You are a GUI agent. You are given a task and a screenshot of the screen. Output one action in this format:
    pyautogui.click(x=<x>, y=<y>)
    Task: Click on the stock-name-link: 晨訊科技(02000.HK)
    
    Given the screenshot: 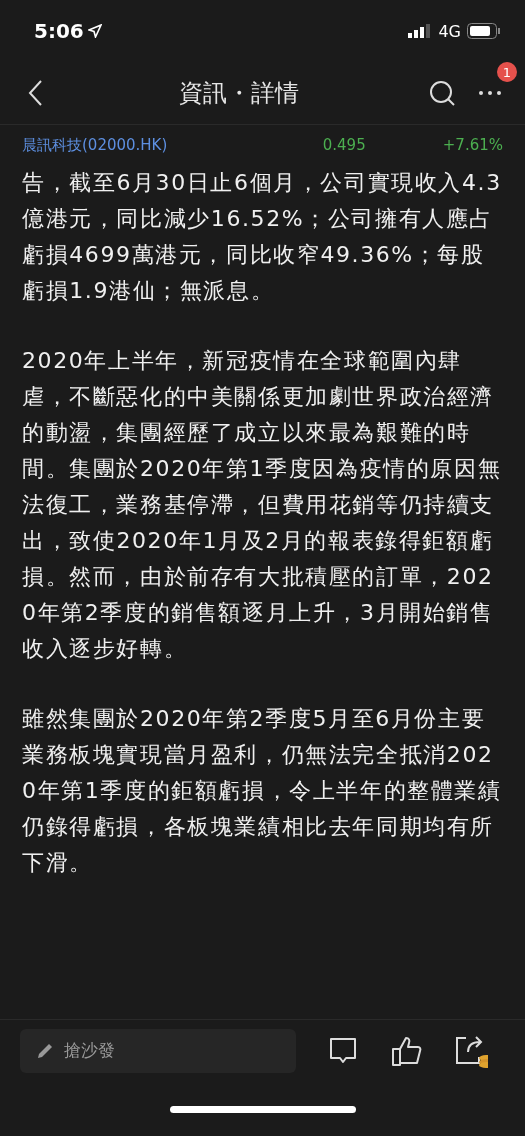 What is the action you would take?
    pyautogui.click(x=172, y=145)
    